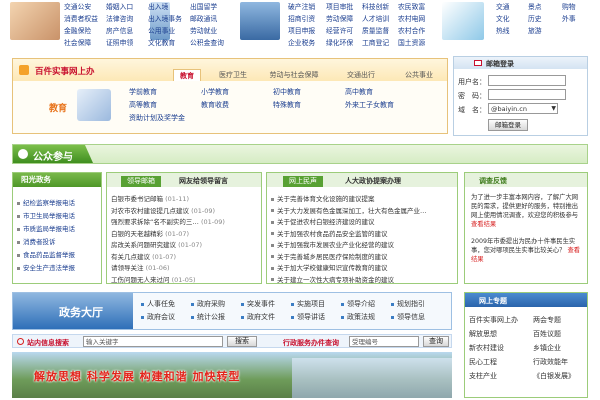 The image size is (600, 400). What do you see at coordinates (363, 244) in the screenshot?
I see `proposal-item: 关于加强我市发展农业产业化经营的建议` at bounding box center [363, 244].